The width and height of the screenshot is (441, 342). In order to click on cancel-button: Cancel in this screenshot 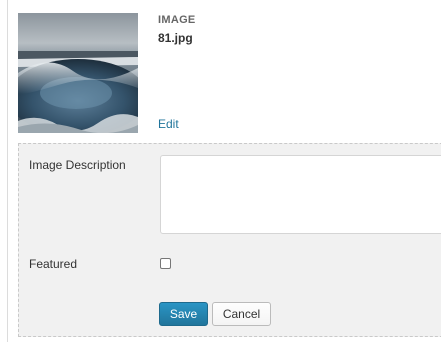, I will do `click(241, 314)`.